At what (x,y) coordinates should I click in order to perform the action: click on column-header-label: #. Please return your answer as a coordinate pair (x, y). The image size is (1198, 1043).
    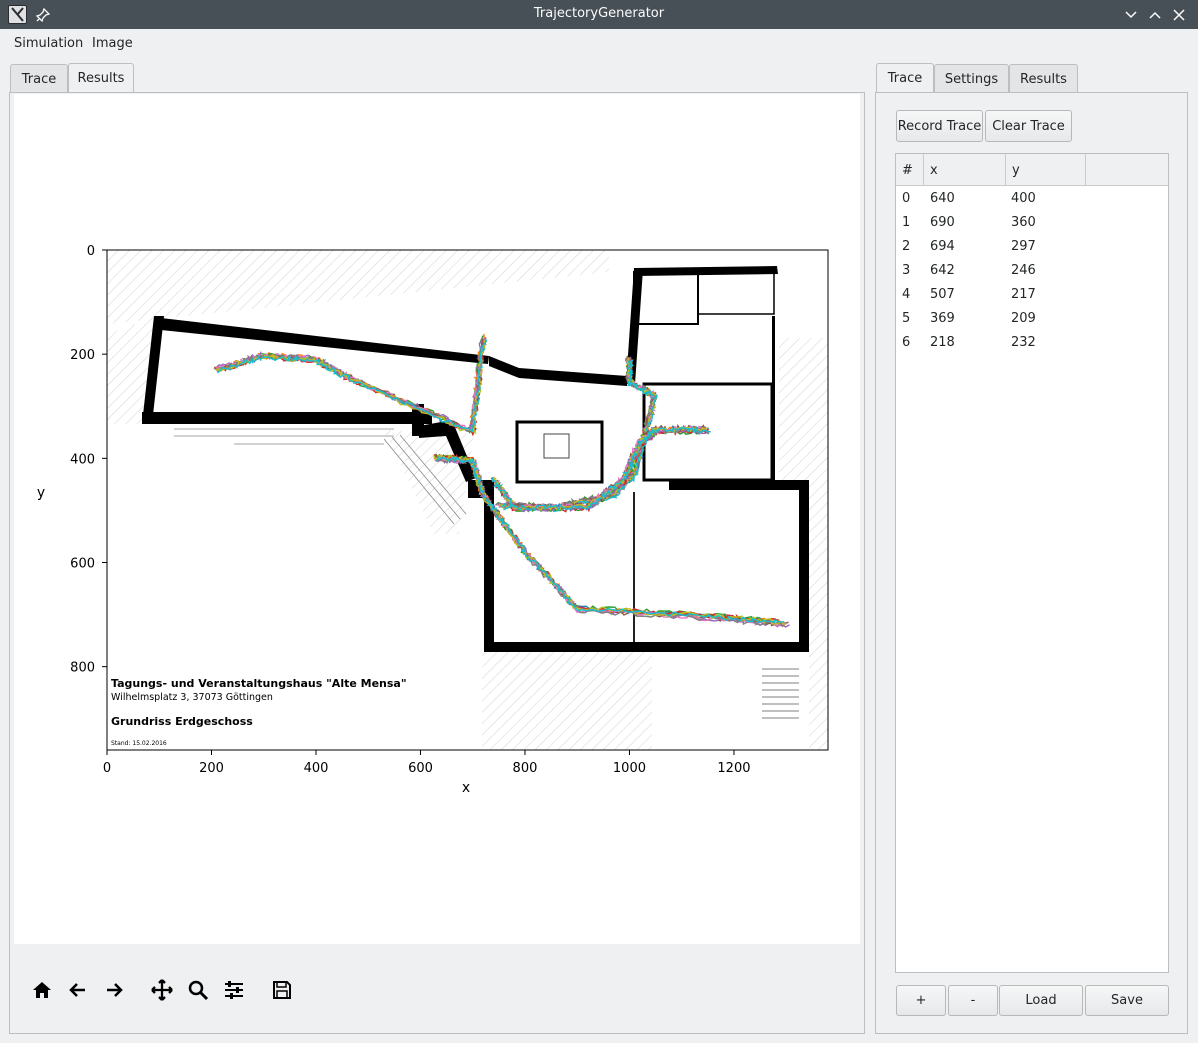
    Looking at the image, I should click on (907, 170).